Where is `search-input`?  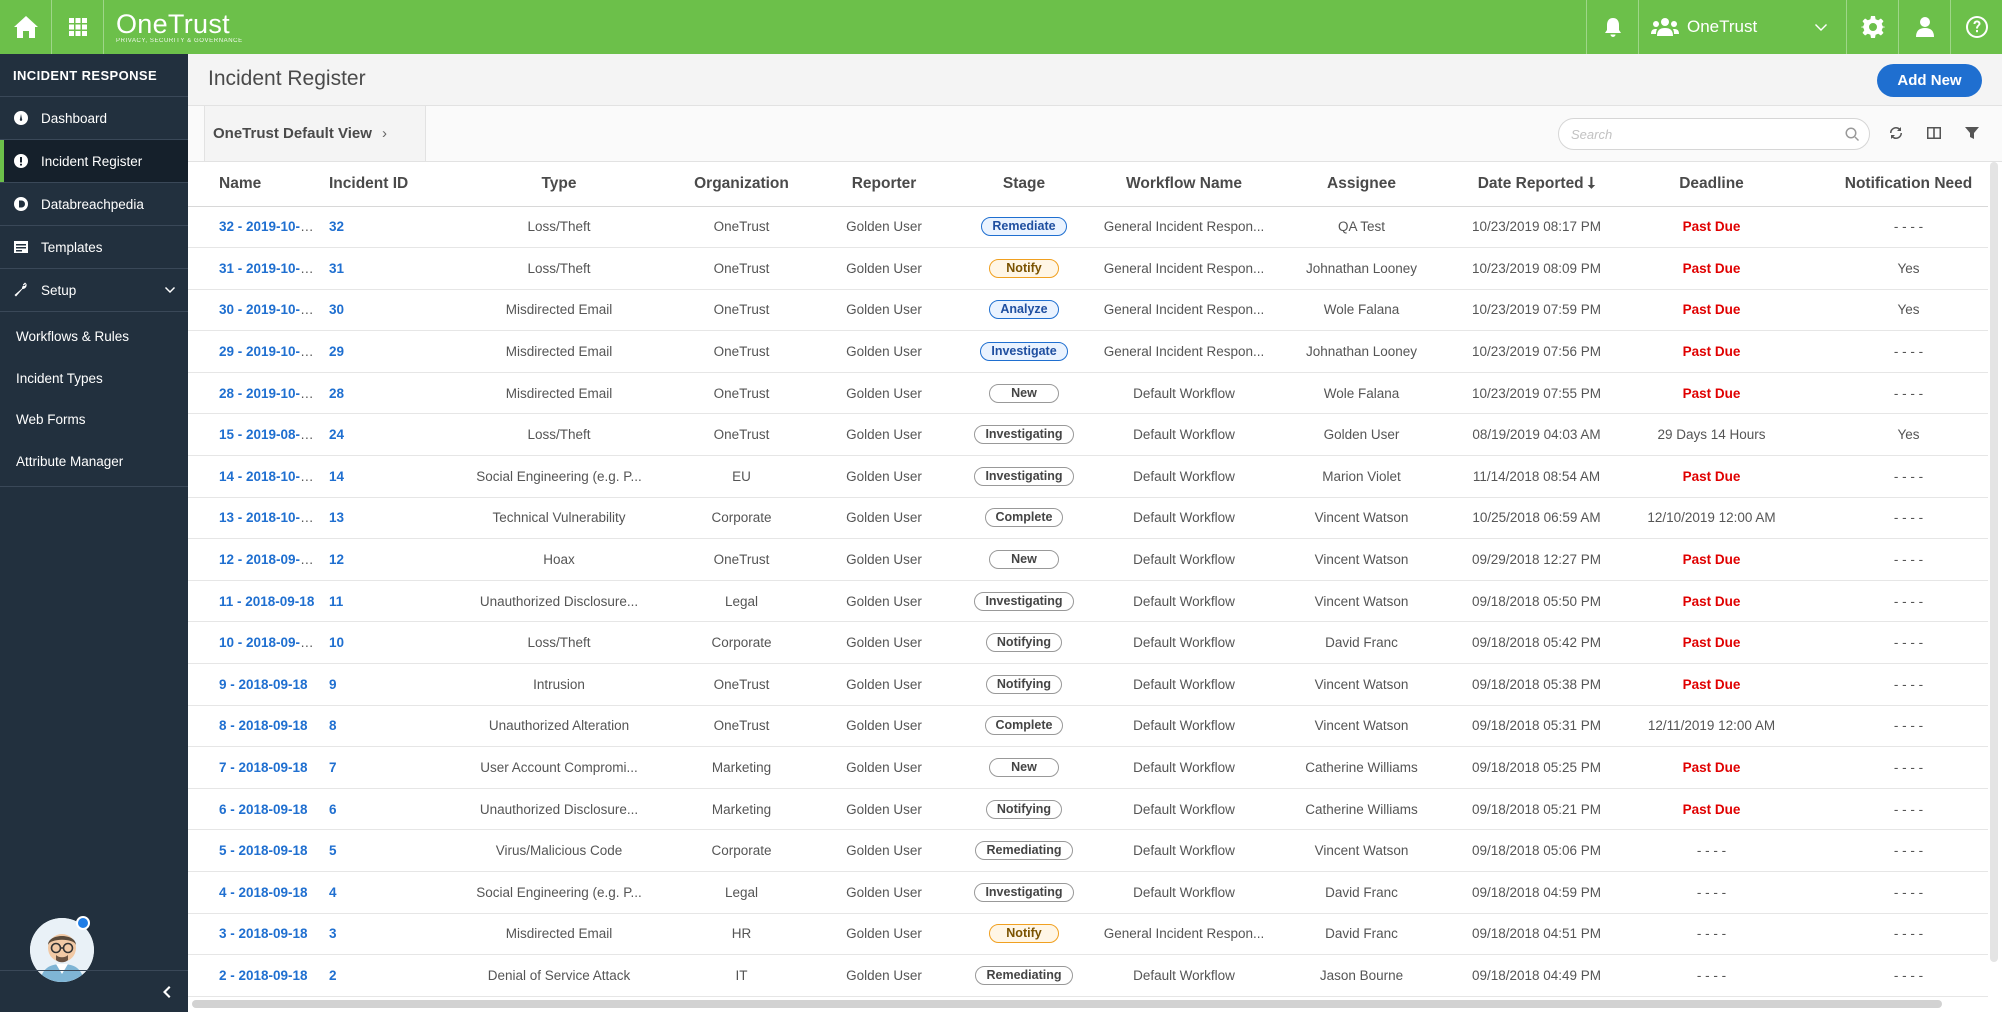
search-input is located at coordinates (1701, 134).